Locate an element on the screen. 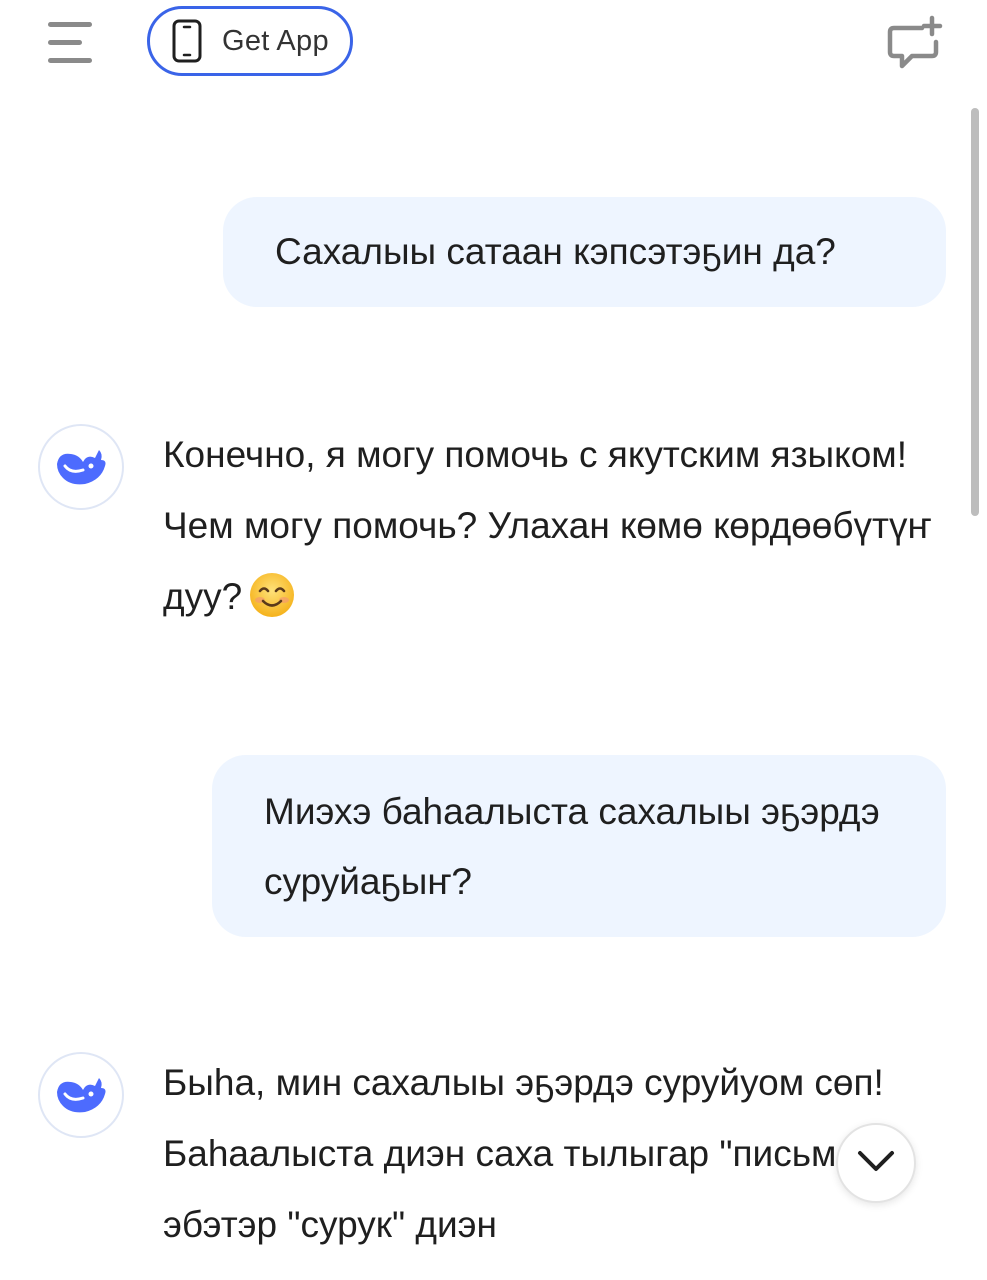 The width and height of the screenshot is (987, 1280). user-message: Сахалыы сатаан кэпсэтэҕин да? is located at coordinates (584, 252).